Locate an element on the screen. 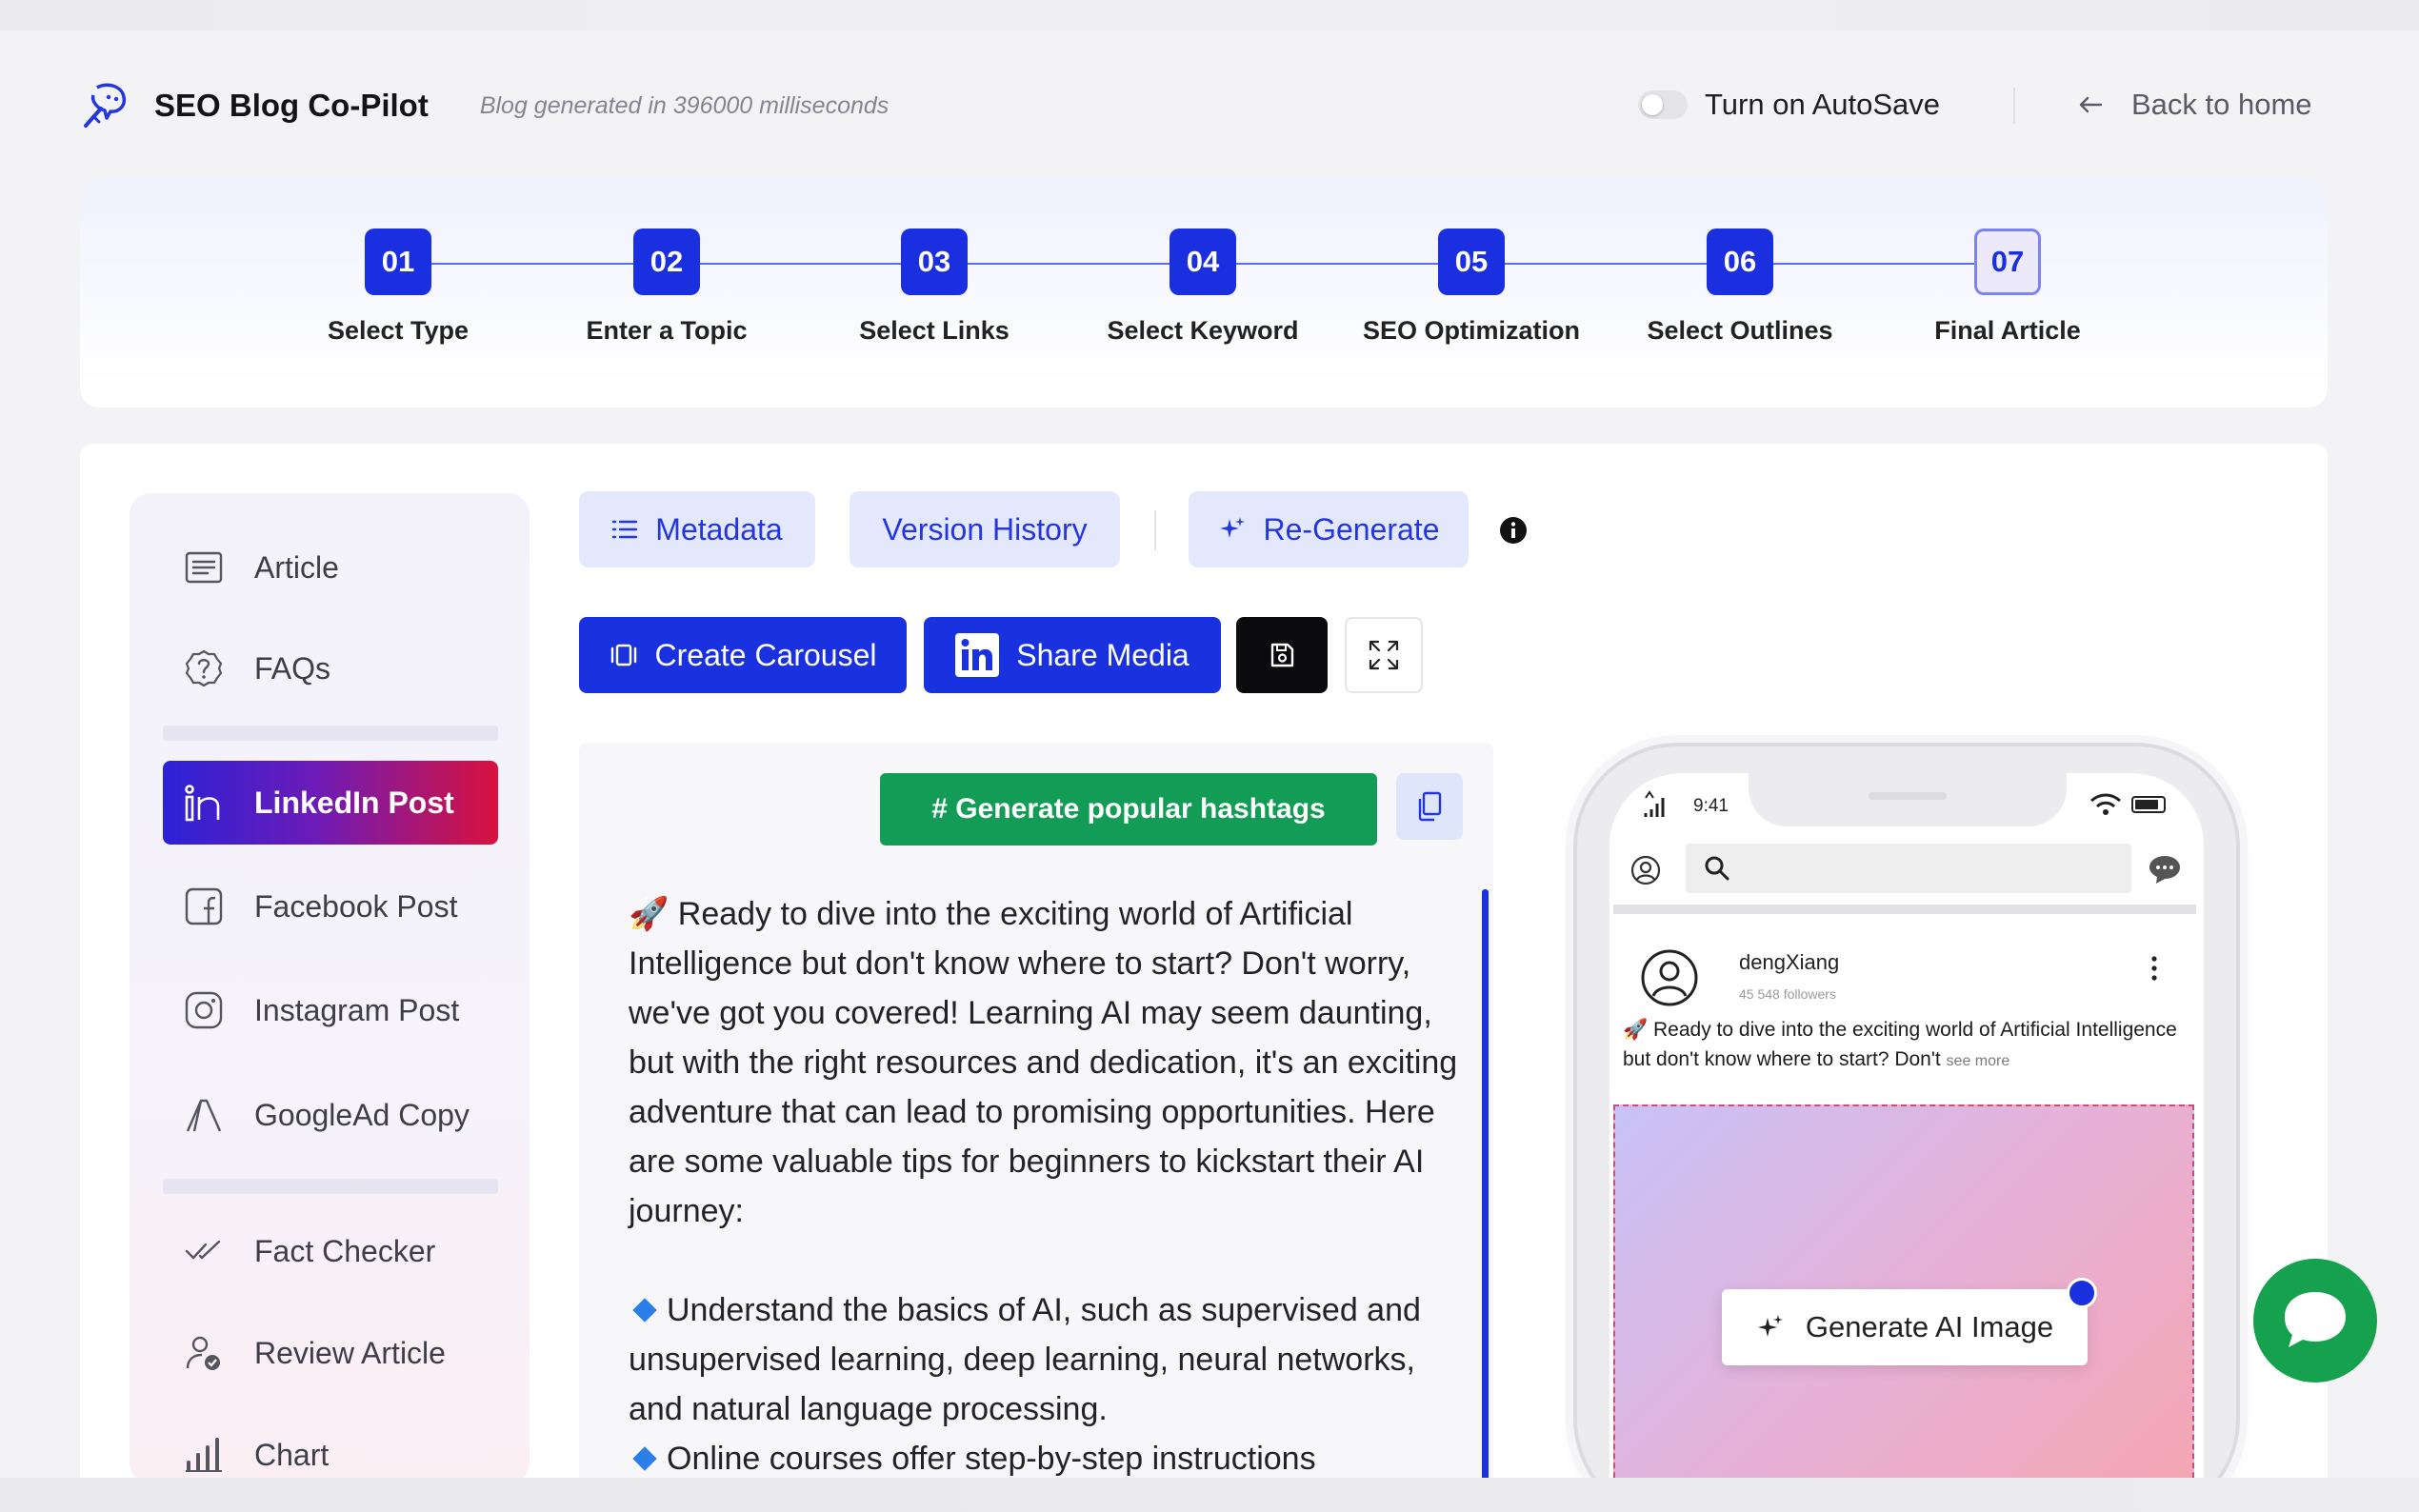 This screenshot has height=1512, width=2419. copilot-logo-icon is located at coordinates (105, 105).